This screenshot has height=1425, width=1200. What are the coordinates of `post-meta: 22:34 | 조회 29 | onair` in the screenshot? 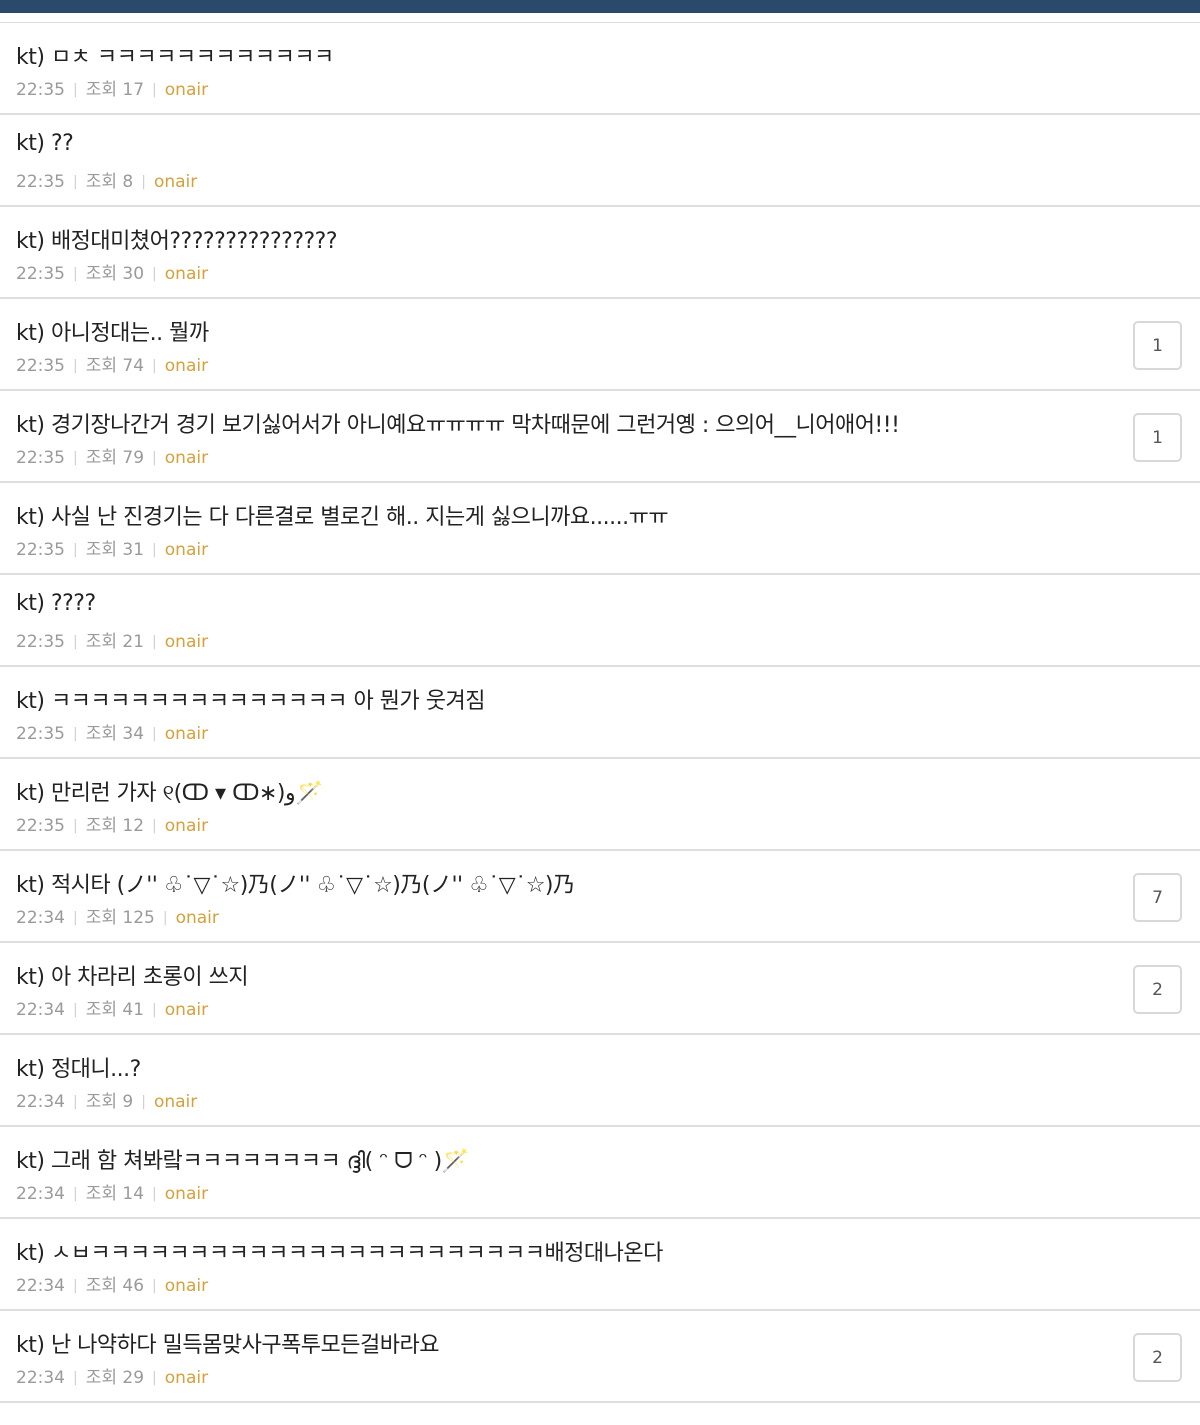 It's located at (112, 1375).